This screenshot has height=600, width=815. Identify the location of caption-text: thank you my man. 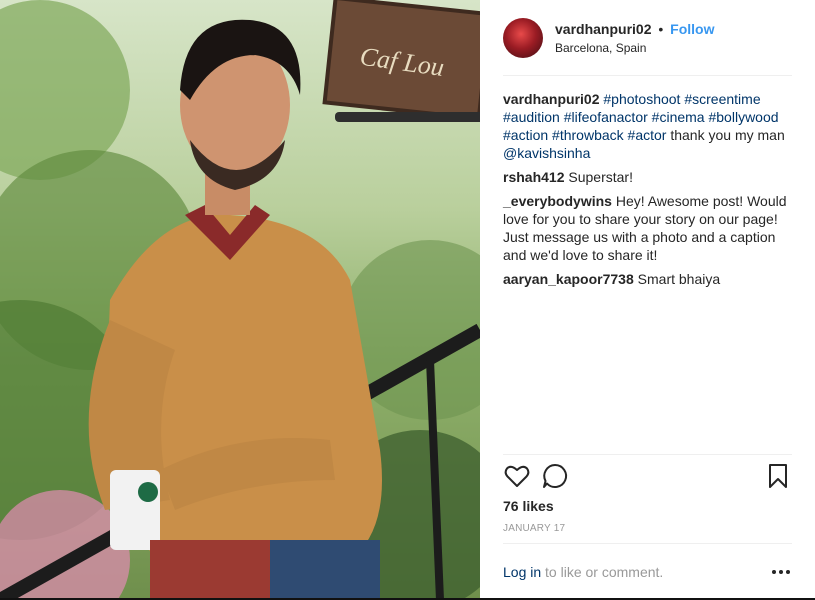
(727, 135).